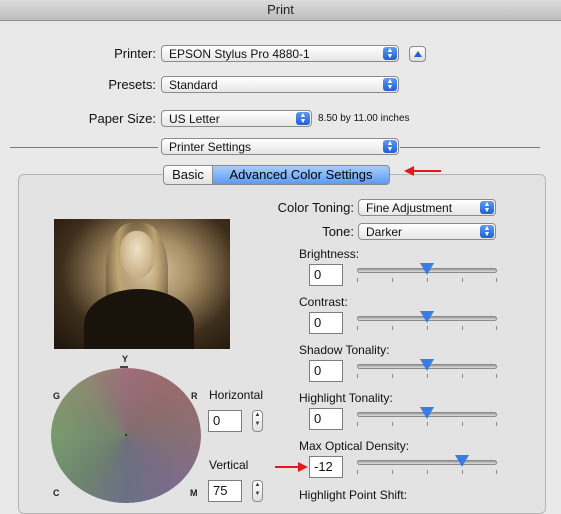 This screenshot has height=514, width=561. I want to click on printer-label: Printer:, so click(135, 53).